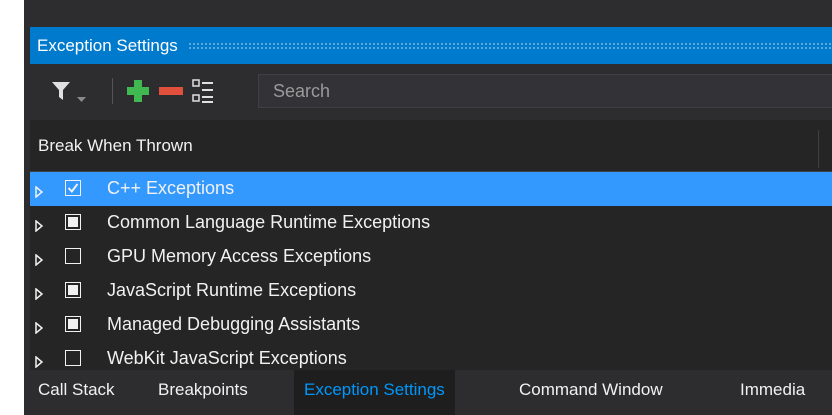 This screenshot has width=832, height=415. I want to click on tab-exception-settings: Exception Settings, so click(374, 392).